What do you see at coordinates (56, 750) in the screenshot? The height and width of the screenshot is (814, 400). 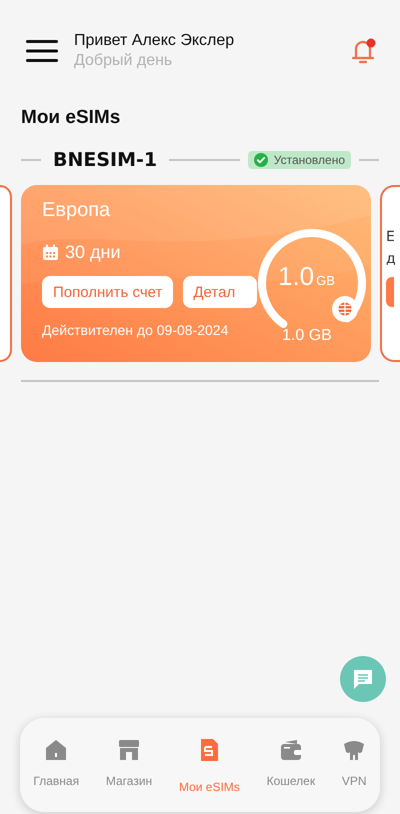 I see `home-icon` at bounding box center [56, 750].